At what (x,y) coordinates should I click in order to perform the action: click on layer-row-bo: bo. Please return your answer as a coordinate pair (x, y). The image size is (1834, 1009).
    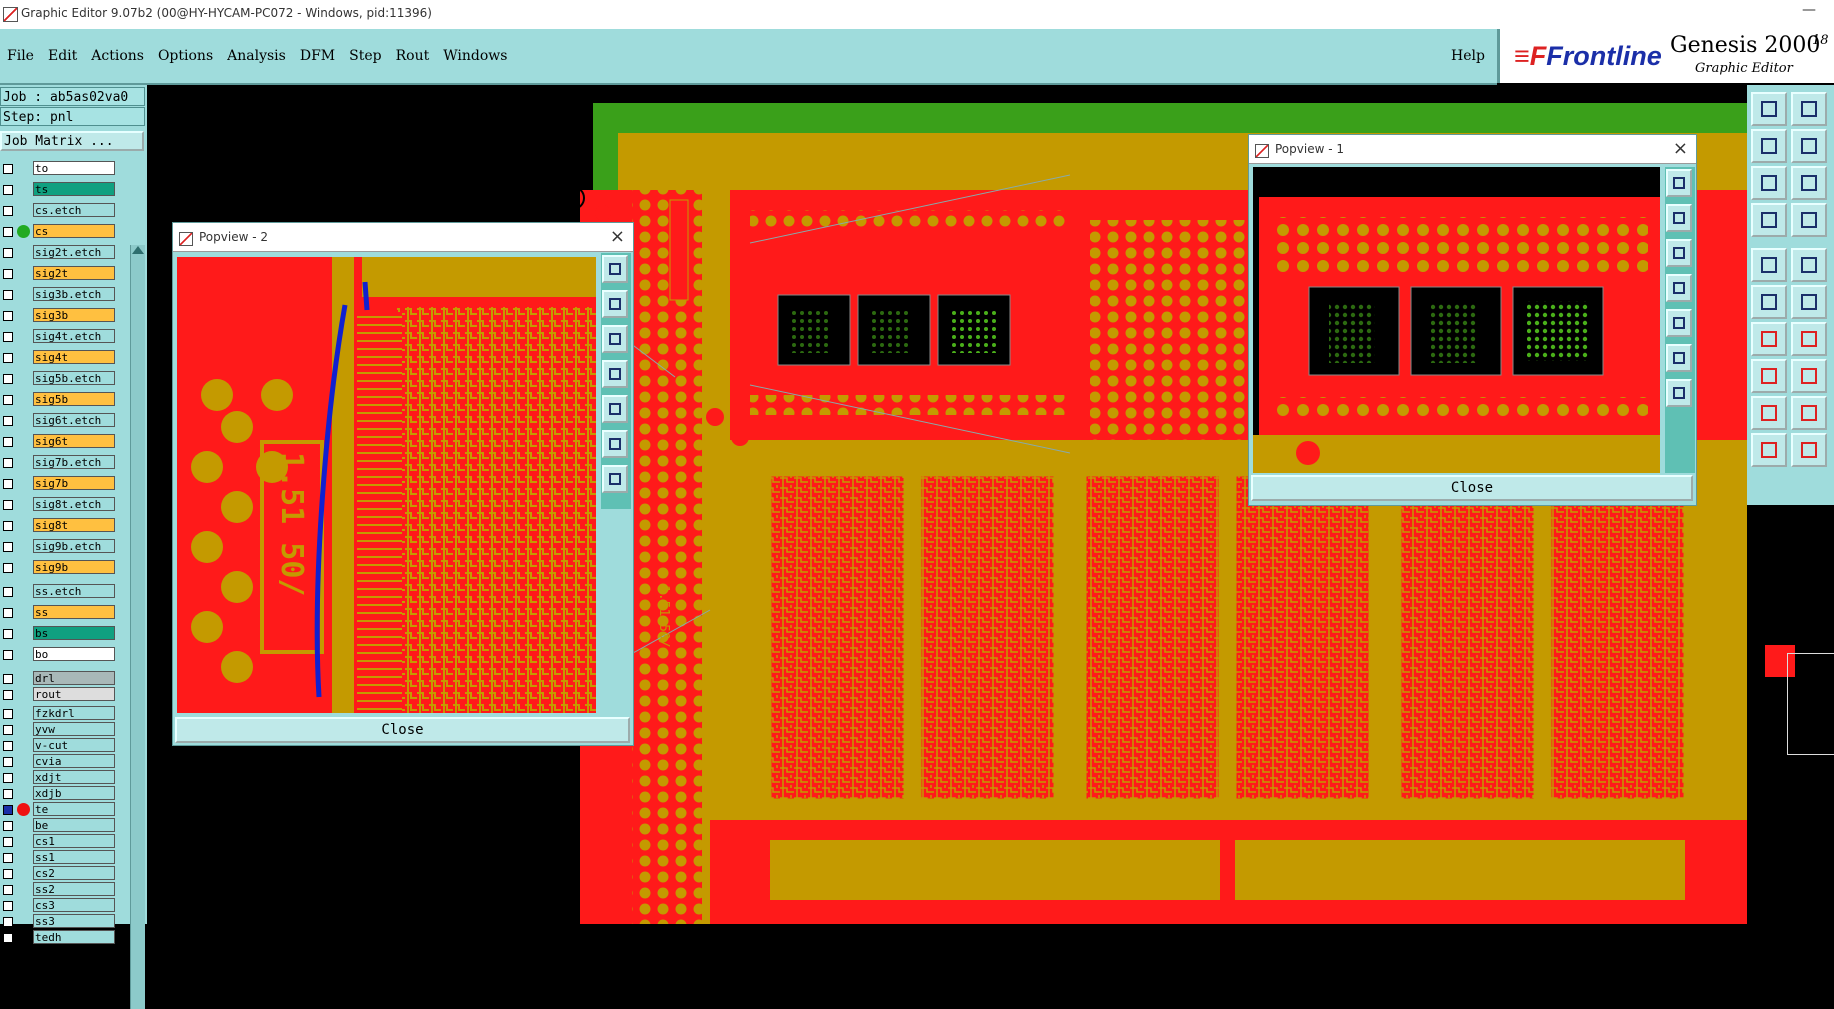
    Looking at the image, I should click on (59, 655).